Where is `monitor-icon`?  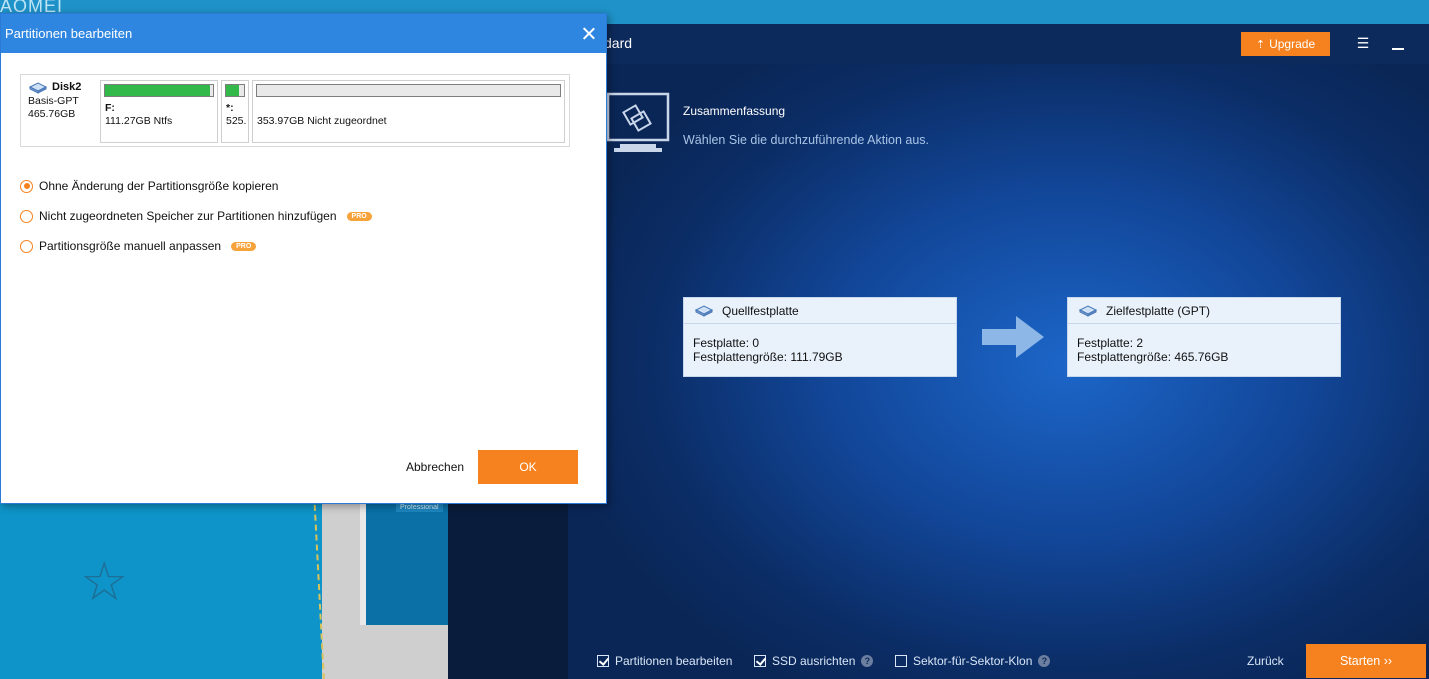 monitor-icon is located at coordinates (638, 122).